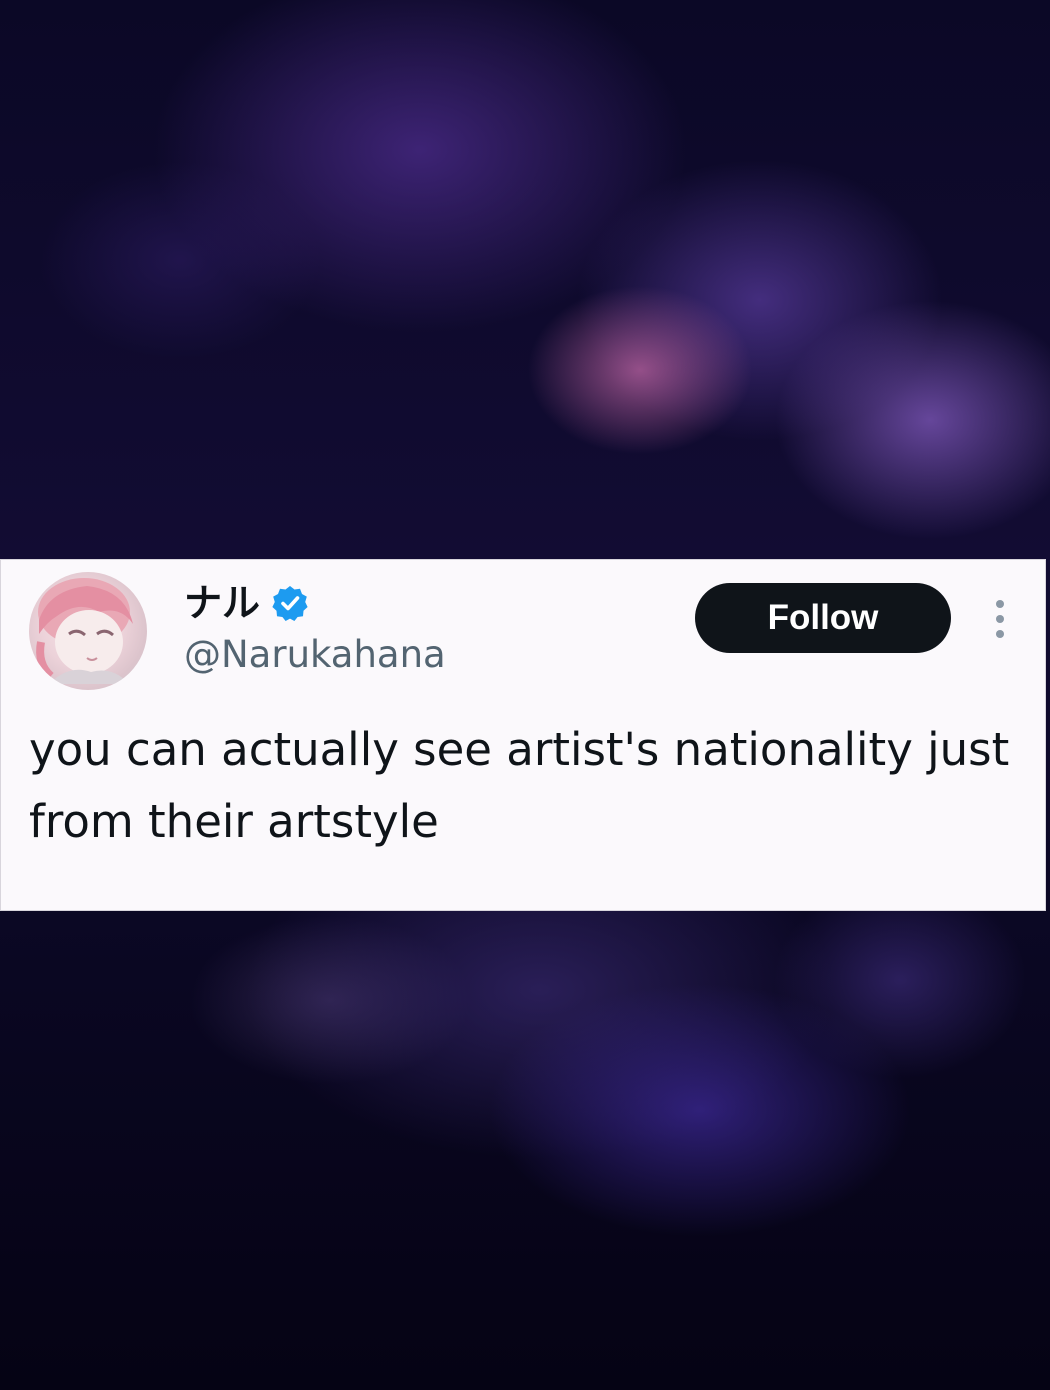  Describe the element at coordinates (1000, 619) in the screenshot. I see `more-options-icon` at that location.